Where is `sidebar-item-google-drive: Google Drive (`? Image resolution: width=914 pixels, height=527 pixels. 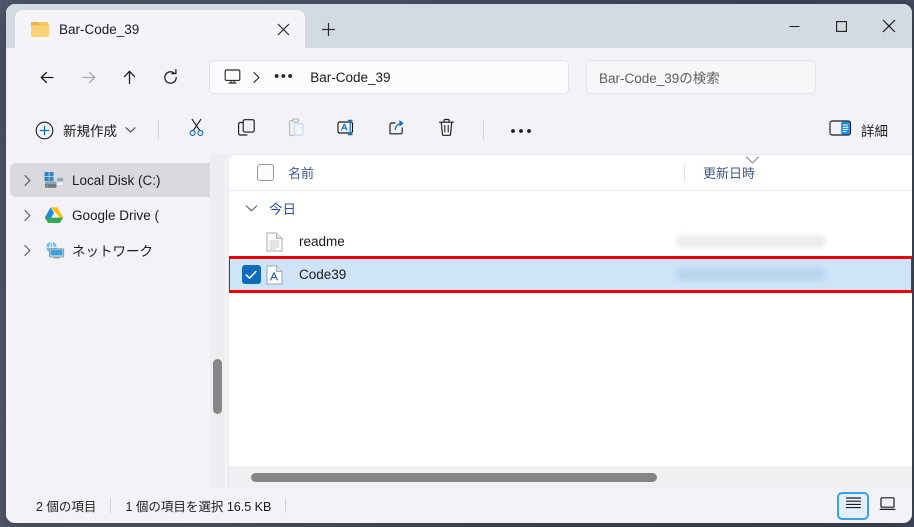
sidebar-item-google-drive: Google Drive ( is located at coordinates (115, 215).